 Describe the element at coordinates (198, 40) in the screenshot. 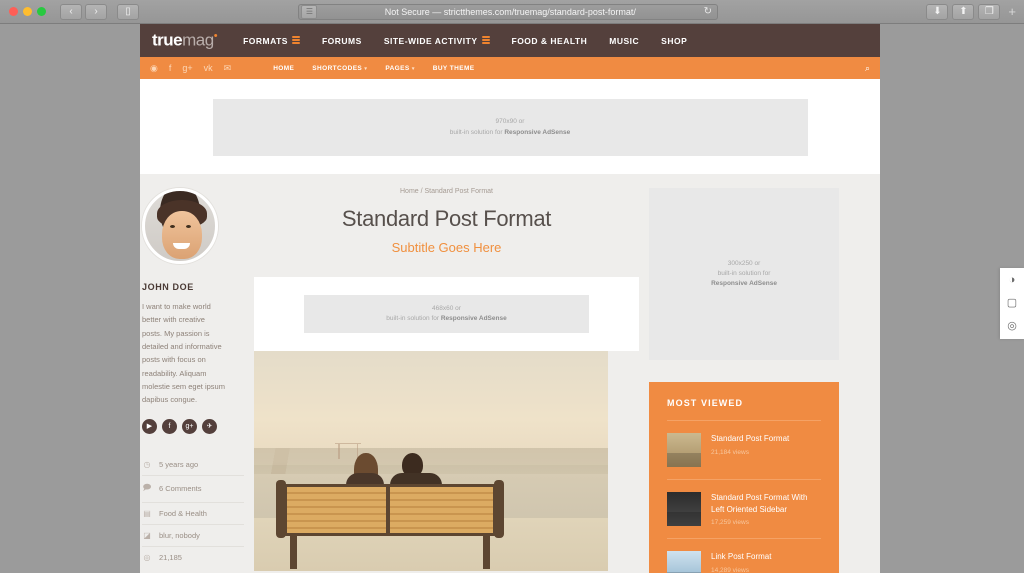

I see `logo-text-secondary: mag` at that location.